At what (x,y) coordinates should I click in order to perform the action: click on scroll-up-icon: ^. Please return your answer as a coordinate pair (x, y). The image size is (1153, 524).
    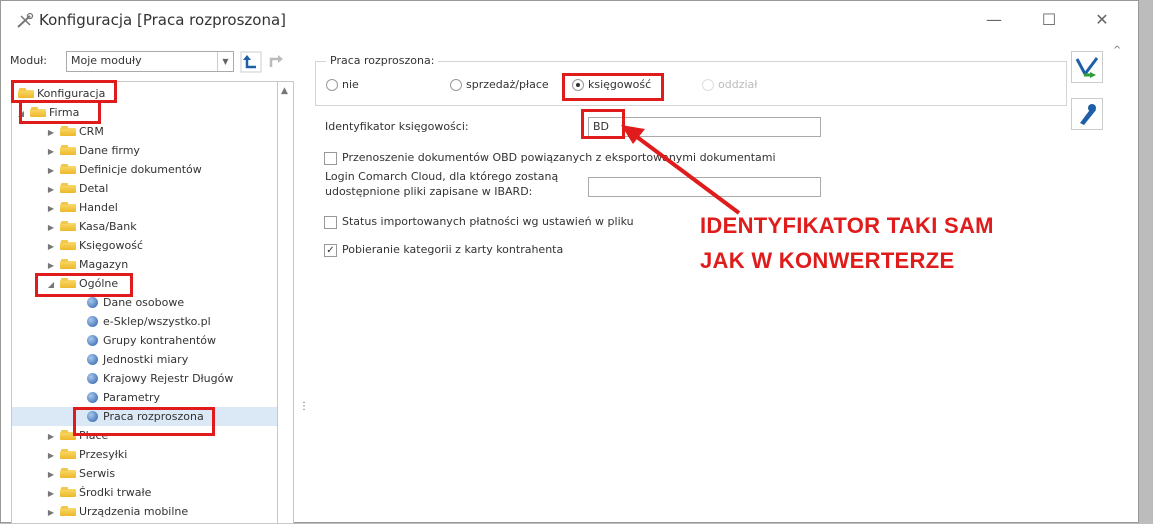
    Looking at the image, I should click on (1117, 50).